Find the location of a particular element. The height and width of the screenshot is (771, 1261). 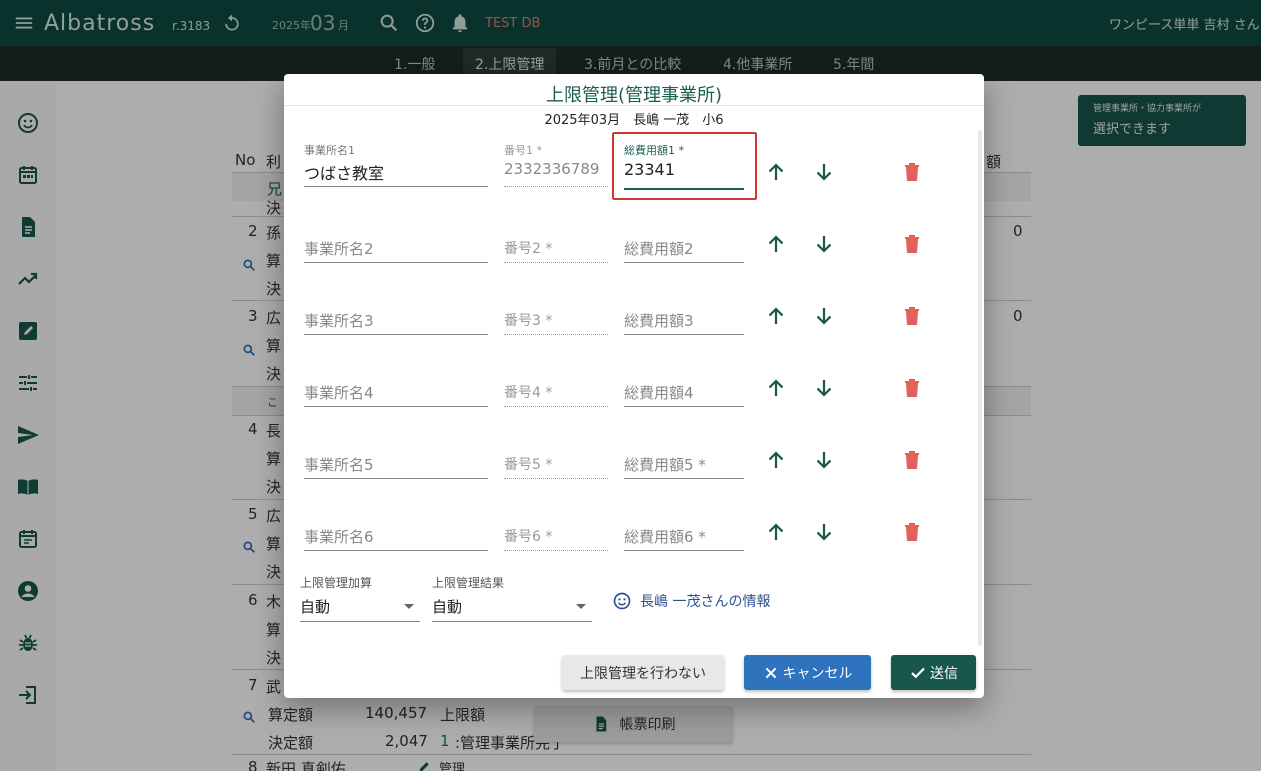

total-cost-field-4: 総費用額4 is located at coordinates (684, 389).